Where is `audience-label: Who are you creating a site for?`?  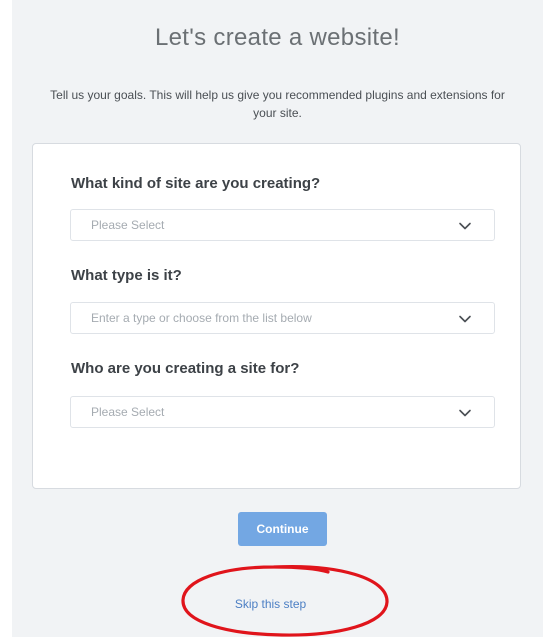 audience-label: Who are you creating a site for? is located at coordinates (185, 368).